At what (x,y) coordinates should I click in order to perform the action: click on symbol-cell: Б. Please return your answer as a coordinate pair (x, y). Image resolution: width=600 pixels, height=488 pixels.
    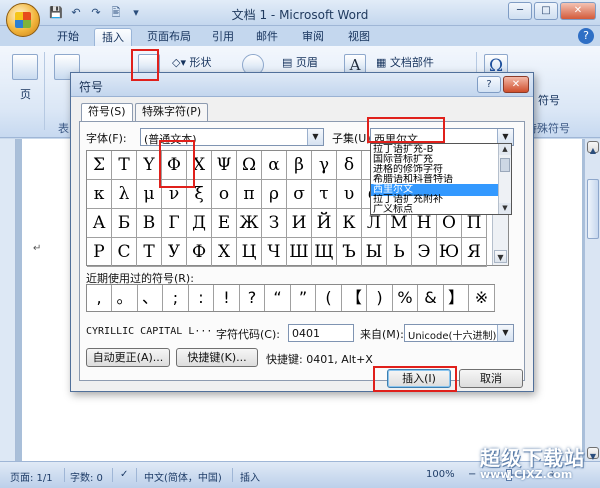
    Looking at the image, I should click on (124, 223).